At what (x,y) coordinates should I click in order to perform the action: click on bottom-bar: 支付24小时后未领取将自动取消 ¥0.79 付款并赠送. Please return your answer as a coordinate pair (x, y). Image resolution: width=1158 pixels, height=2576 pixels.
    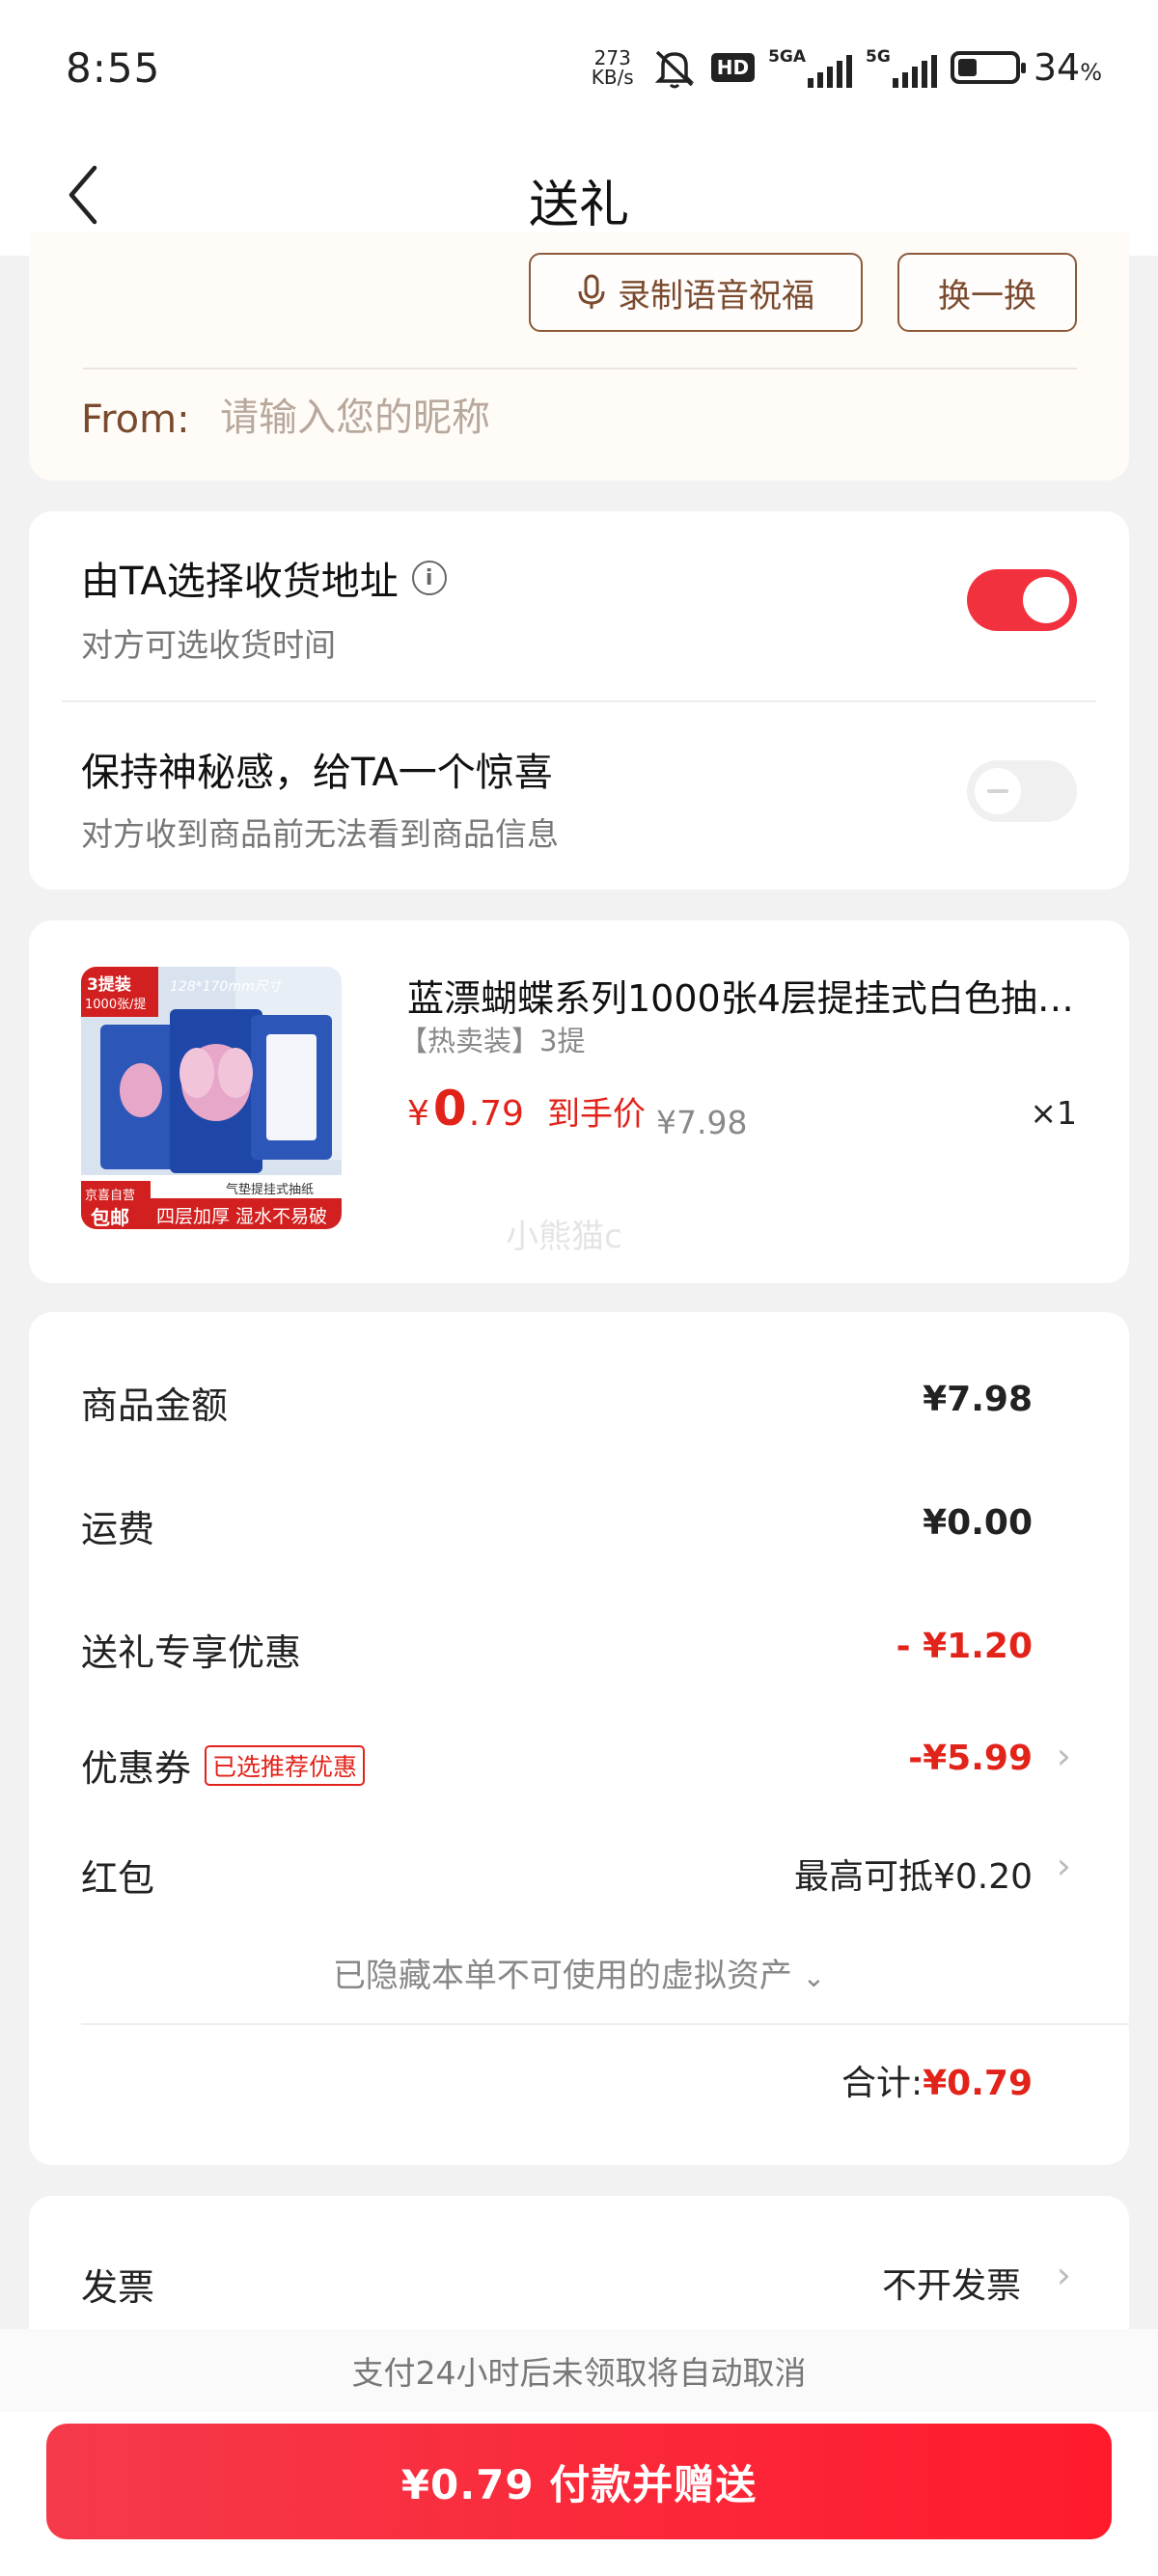
    Looking at the image, I should click on (579, 2453).